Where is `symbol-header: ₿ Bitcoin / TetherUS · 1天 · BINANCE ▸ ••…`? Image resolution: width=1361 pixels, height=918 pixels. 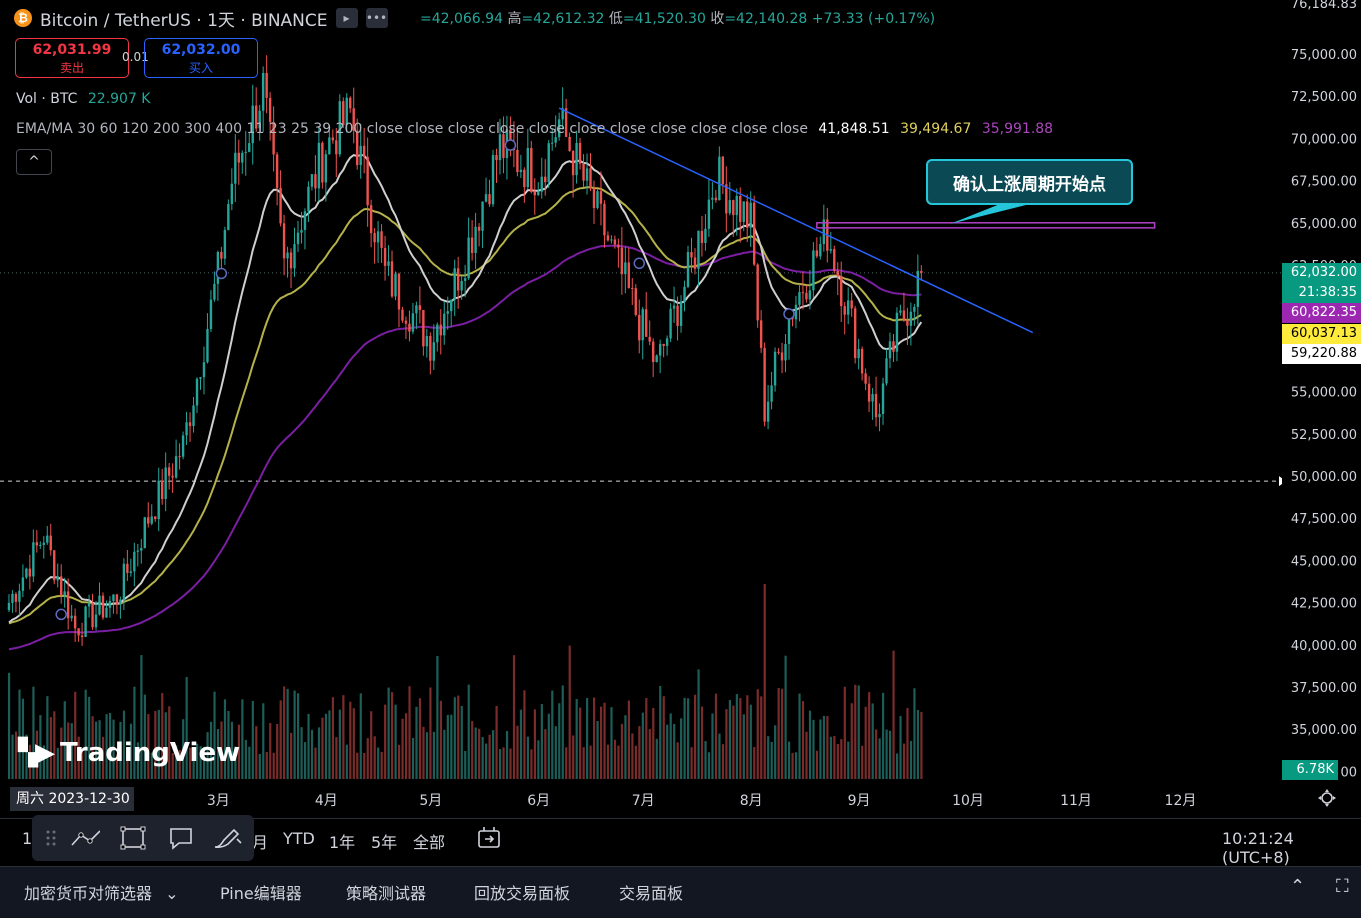
symbol-header: ₿ Bitcoin / TetherUS · 1天 · BINANCE ▸ ••… is located at coordinates (201, 18).